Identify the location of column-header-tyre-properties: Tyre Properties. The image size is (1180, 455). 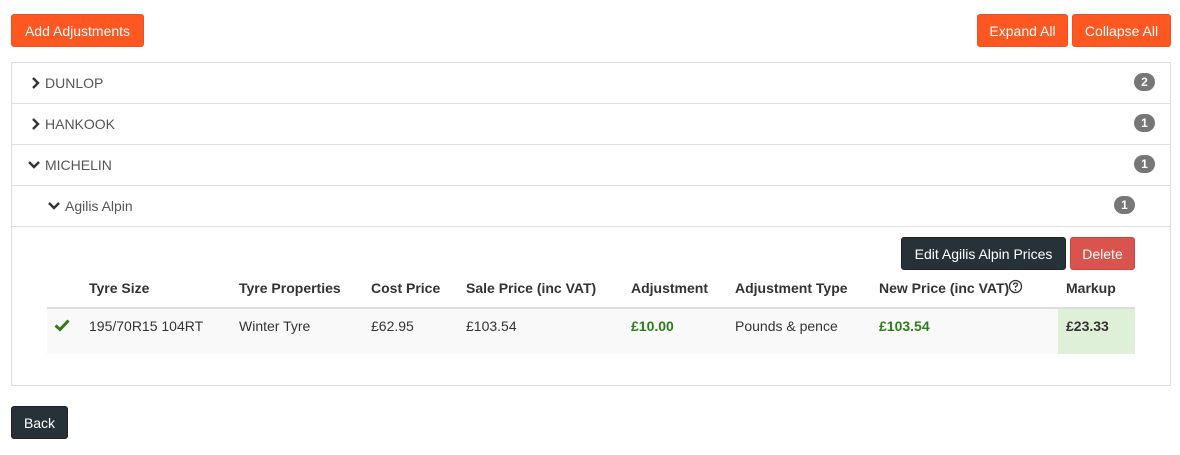
(290, 288).